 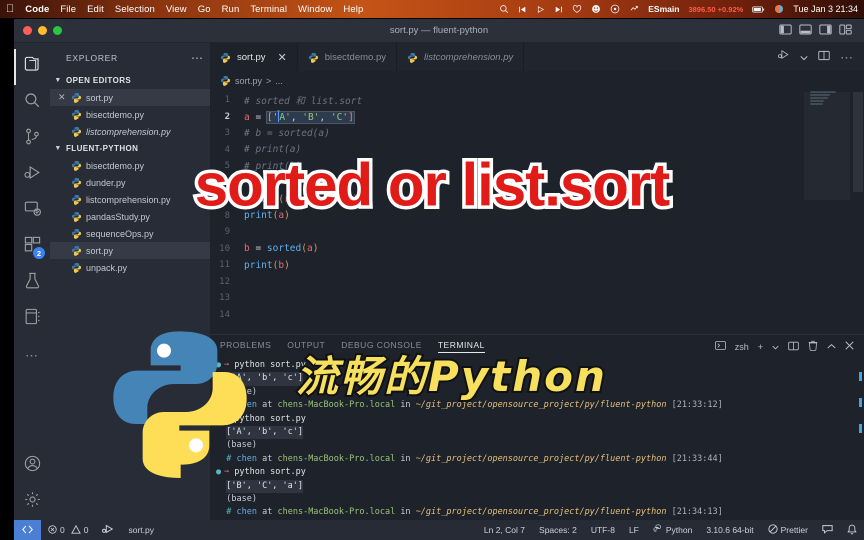 What do you see at coordinates (603, 530) in the screenshot?
I see `encoding-setting: UTF-8` at bounding box center [603, 530].